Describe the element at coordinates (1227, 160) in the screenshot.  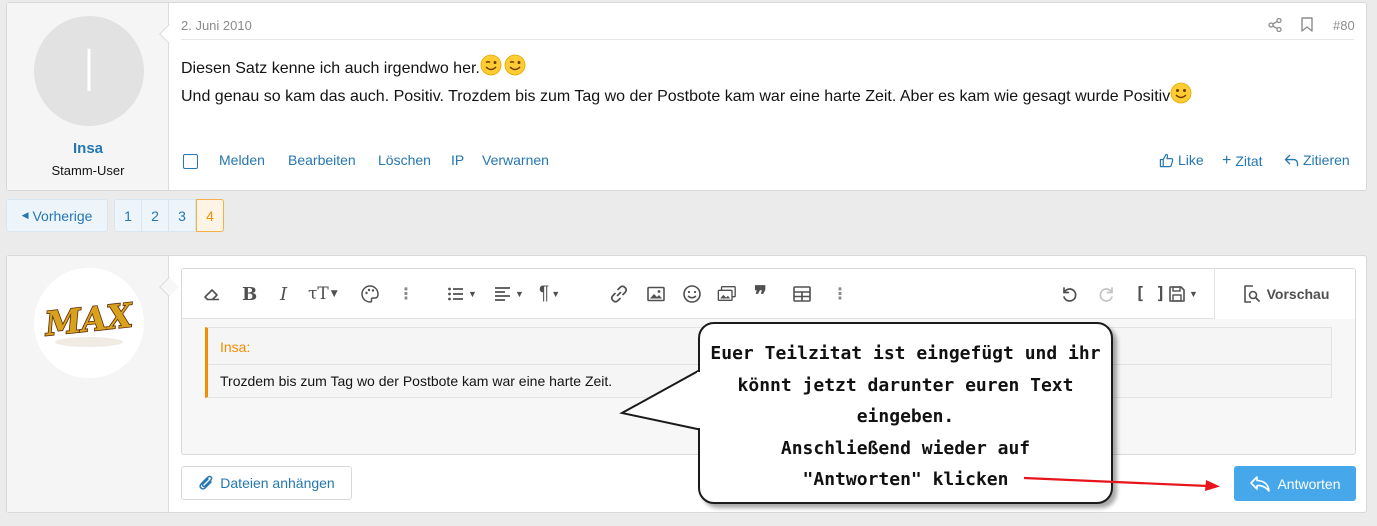
I see `plus-icon: +` at that location.